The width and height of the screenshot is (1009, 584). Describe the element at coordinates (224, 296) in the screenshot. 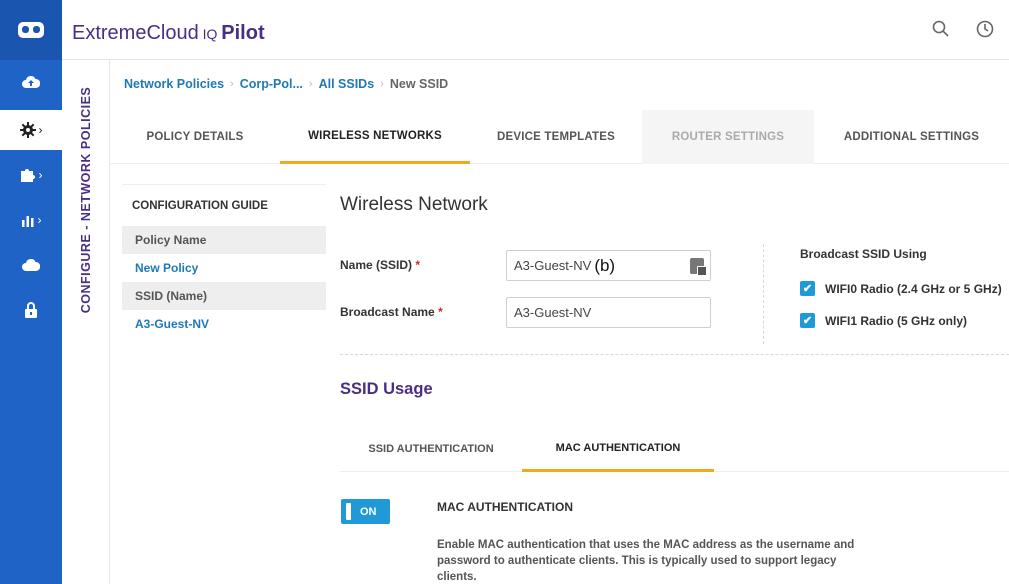

I see `guide-label-ssid-name: SSID (Name)` at that location.